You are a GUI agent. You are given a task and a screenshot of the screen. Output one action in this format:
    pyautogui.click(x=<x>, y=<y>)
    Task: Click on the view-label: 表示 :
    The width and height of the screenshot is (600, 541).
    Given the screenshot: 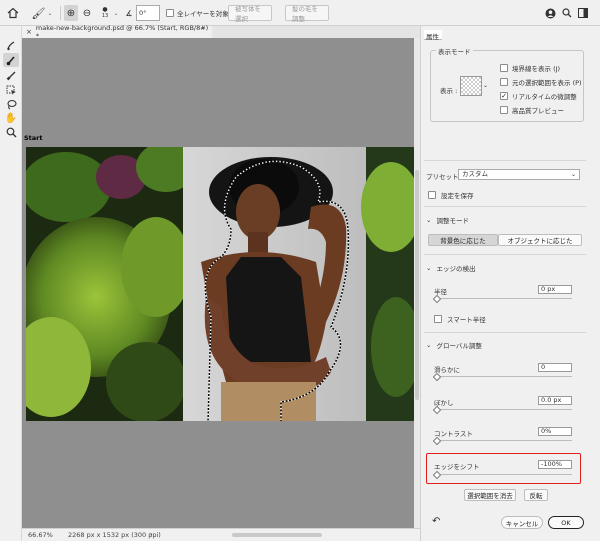 What is the action you would take?
    pyautogui.click(x=449, y=91)
    